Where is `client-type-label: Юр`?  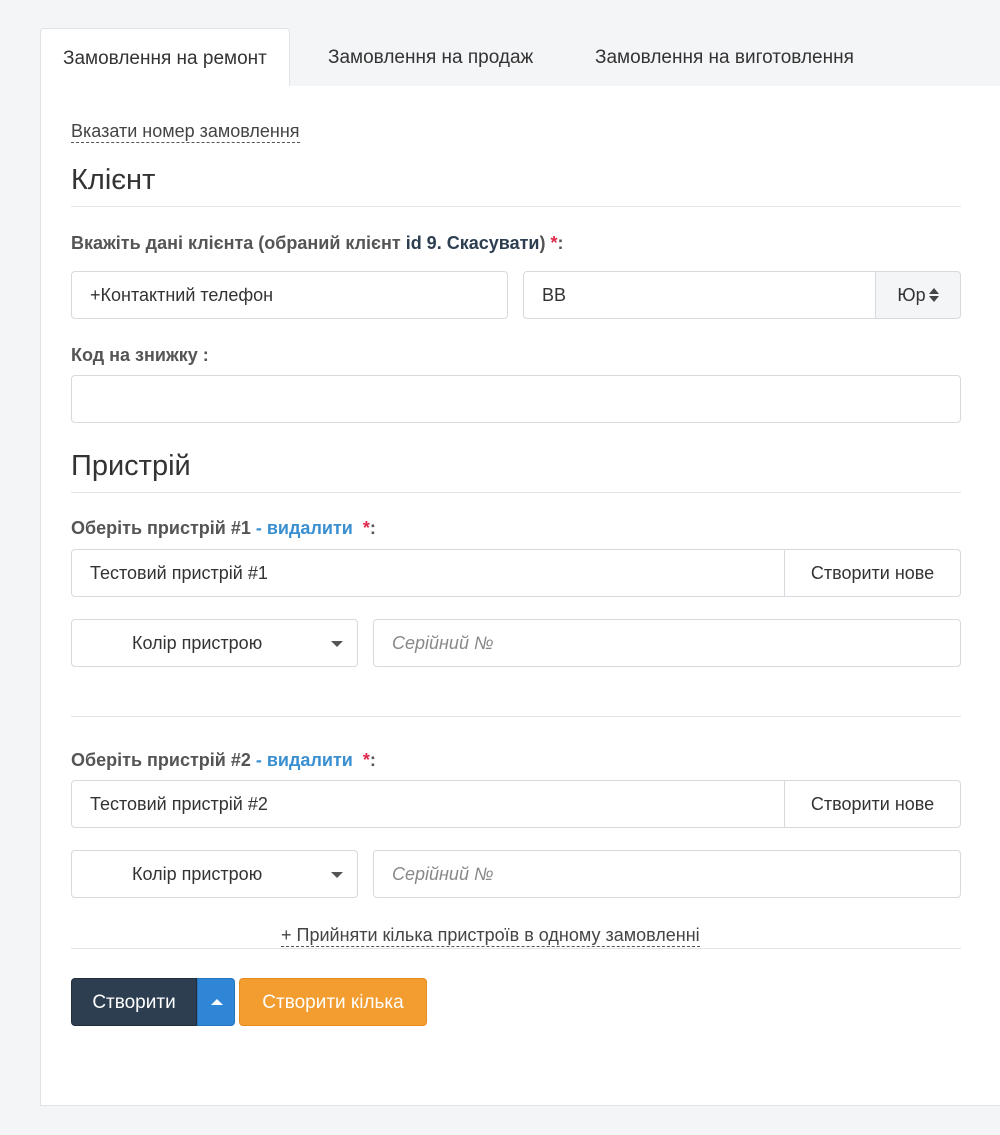
client-type-label: Юр is located at coordinates (911, 295).